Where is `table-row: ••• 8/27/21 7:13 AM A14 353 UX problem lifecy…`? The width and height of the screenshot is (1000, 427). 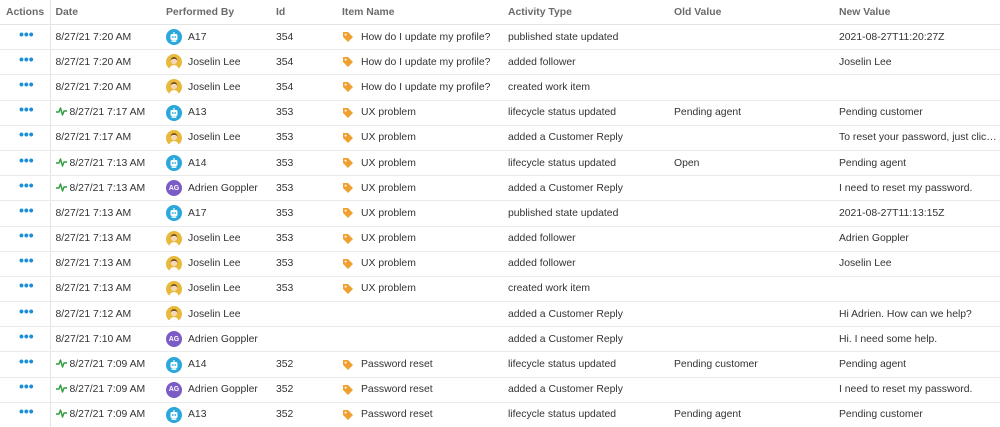
table-row: ••• 8/27/21 7:13 AM A14 353 UX problem lifecy… is located at coordinates (500, 163).